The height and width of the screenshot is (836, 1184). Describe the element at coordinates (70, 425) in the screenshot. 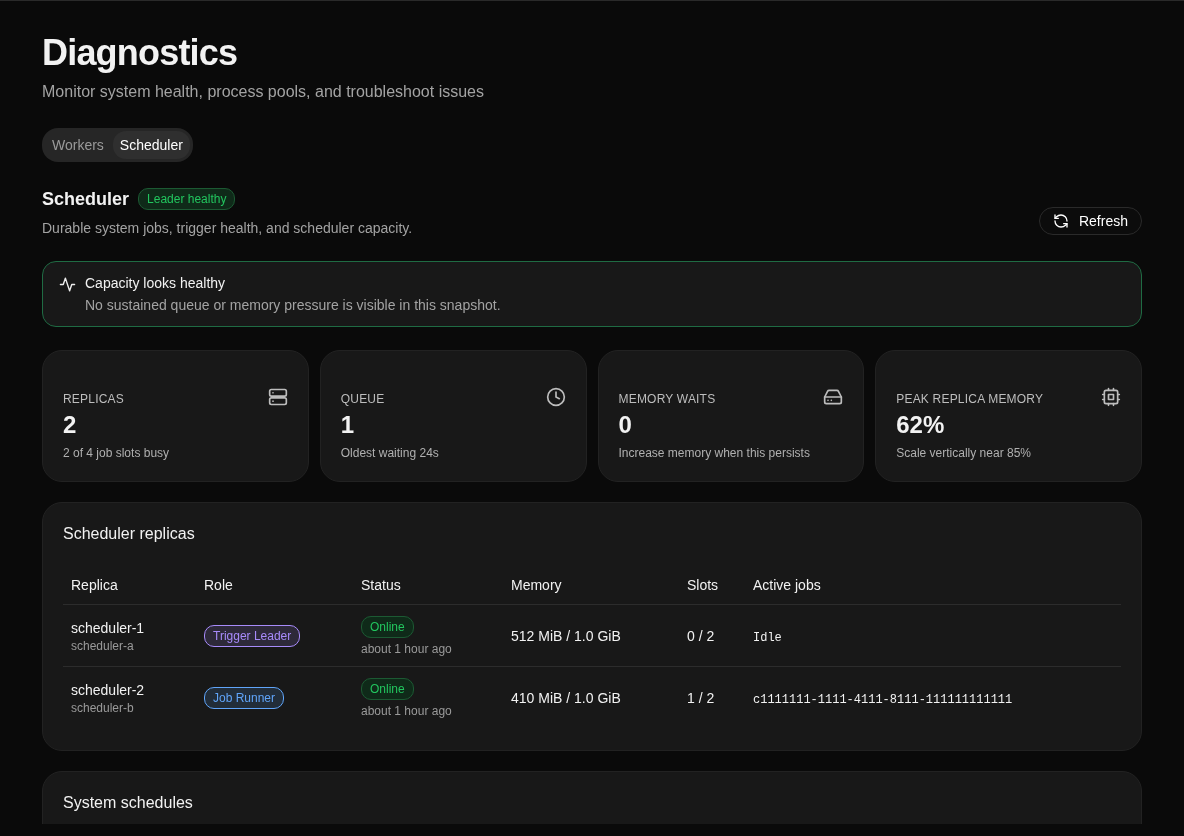

I see `stat-value: 2` at that location.